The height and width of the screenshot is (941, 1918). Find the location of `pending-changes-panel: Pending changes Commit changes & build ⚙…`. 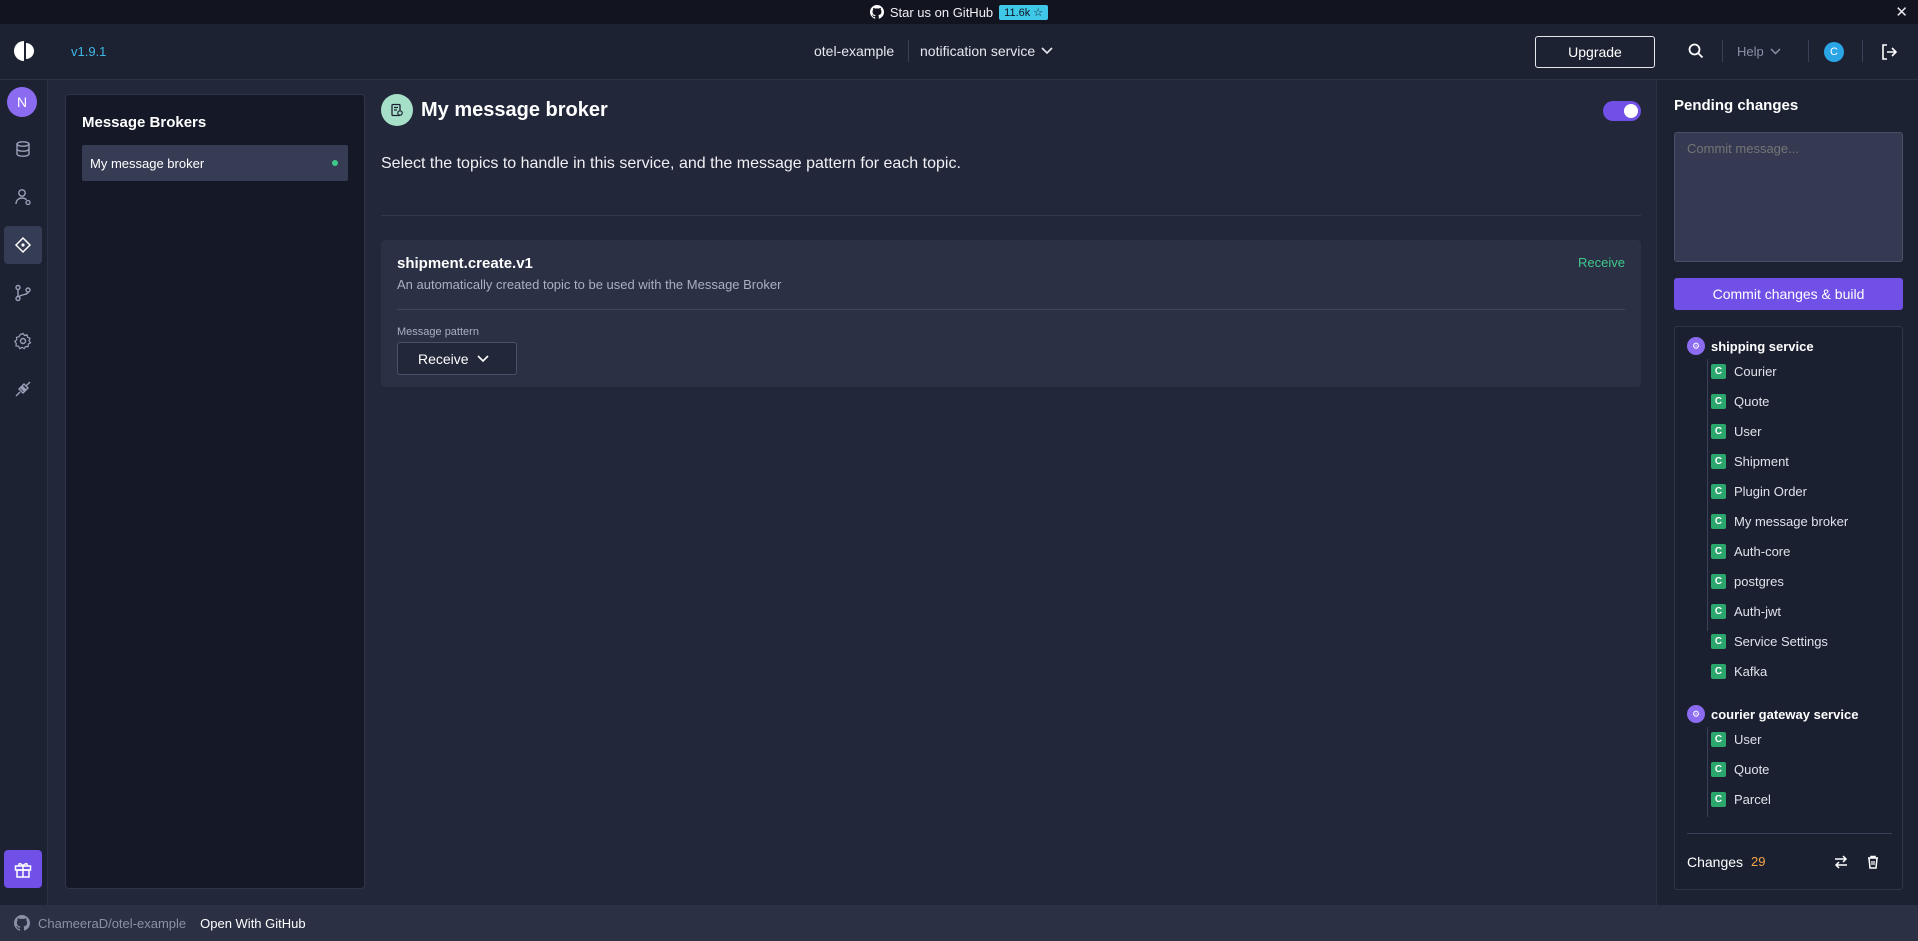

pending-changes-panel: Pending changes Commit changes & build ⚙… is located at coordinates (1787, 492).